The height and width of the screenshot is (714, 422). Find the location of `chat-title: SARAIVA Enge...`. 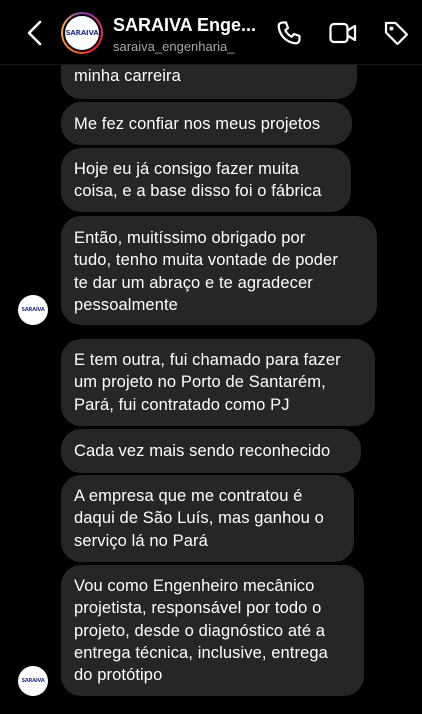

chat-title: SARAIVA Enge... is located at coordinates (184, 25).